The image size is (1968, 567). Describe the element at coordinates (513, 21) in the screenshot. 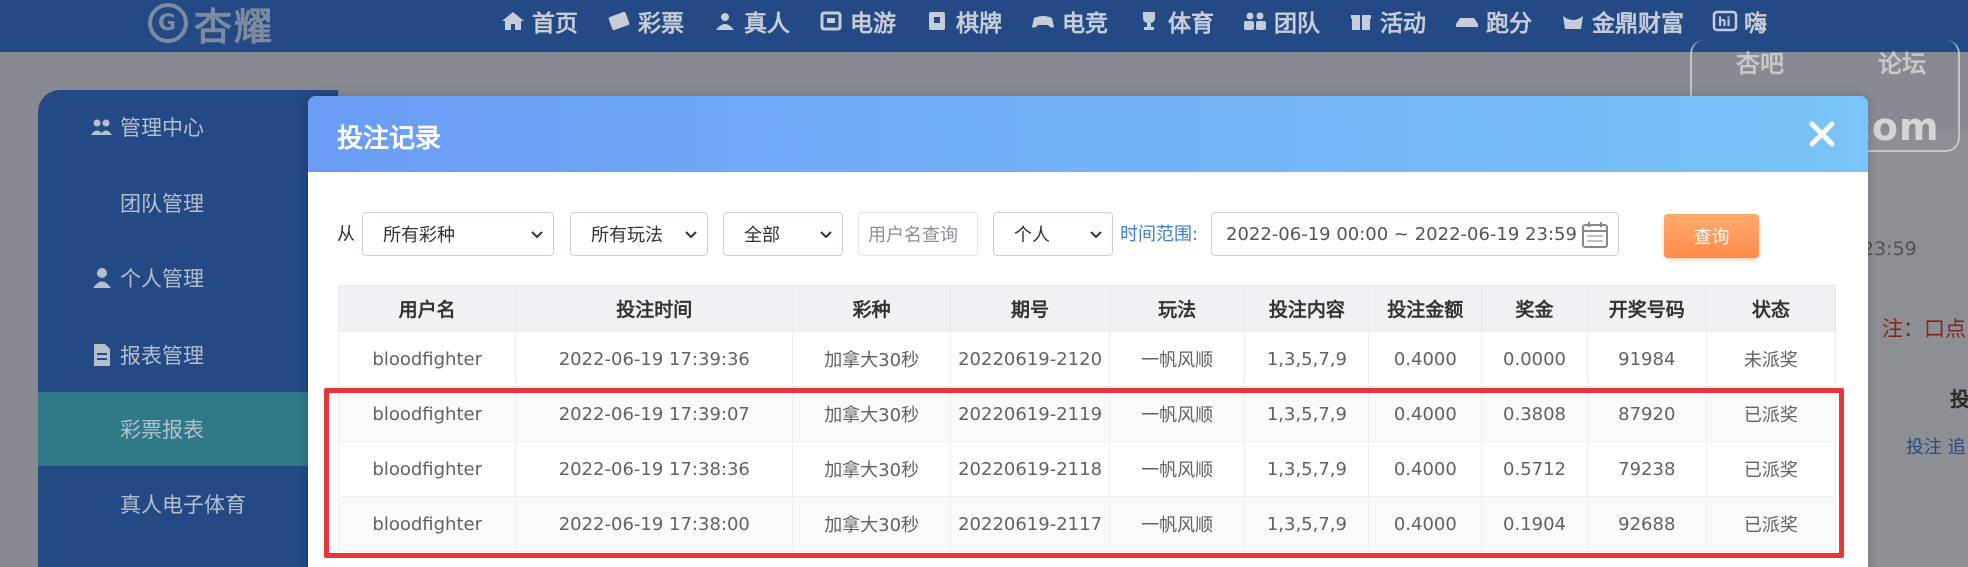

I see `home-icon` at that location.